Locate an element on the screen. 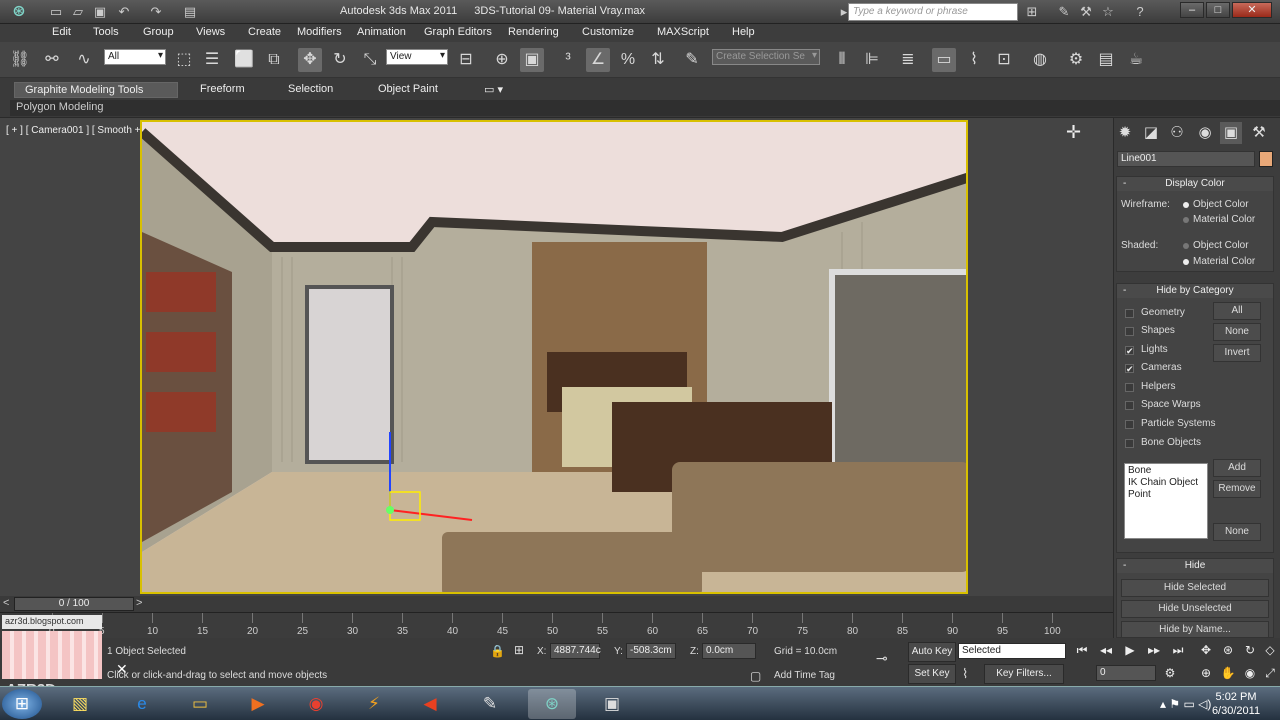 This screenshot has height=720, width=1280. curve-editor-icon: ⌇ is located at coordinates (974, 60).